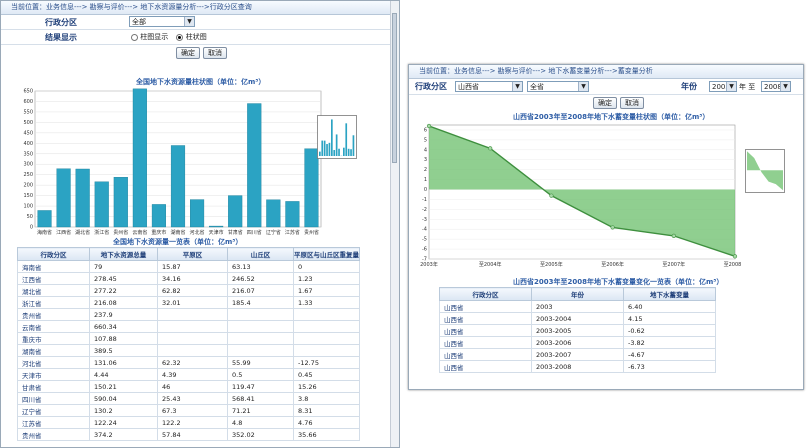 Image resolution: width=809 pixels, height=448 pixels. What do you see at coordinates (551, 264) in the screenshot?
I see `x-tick-label: 至2005年` at bounding box center [551, 264].